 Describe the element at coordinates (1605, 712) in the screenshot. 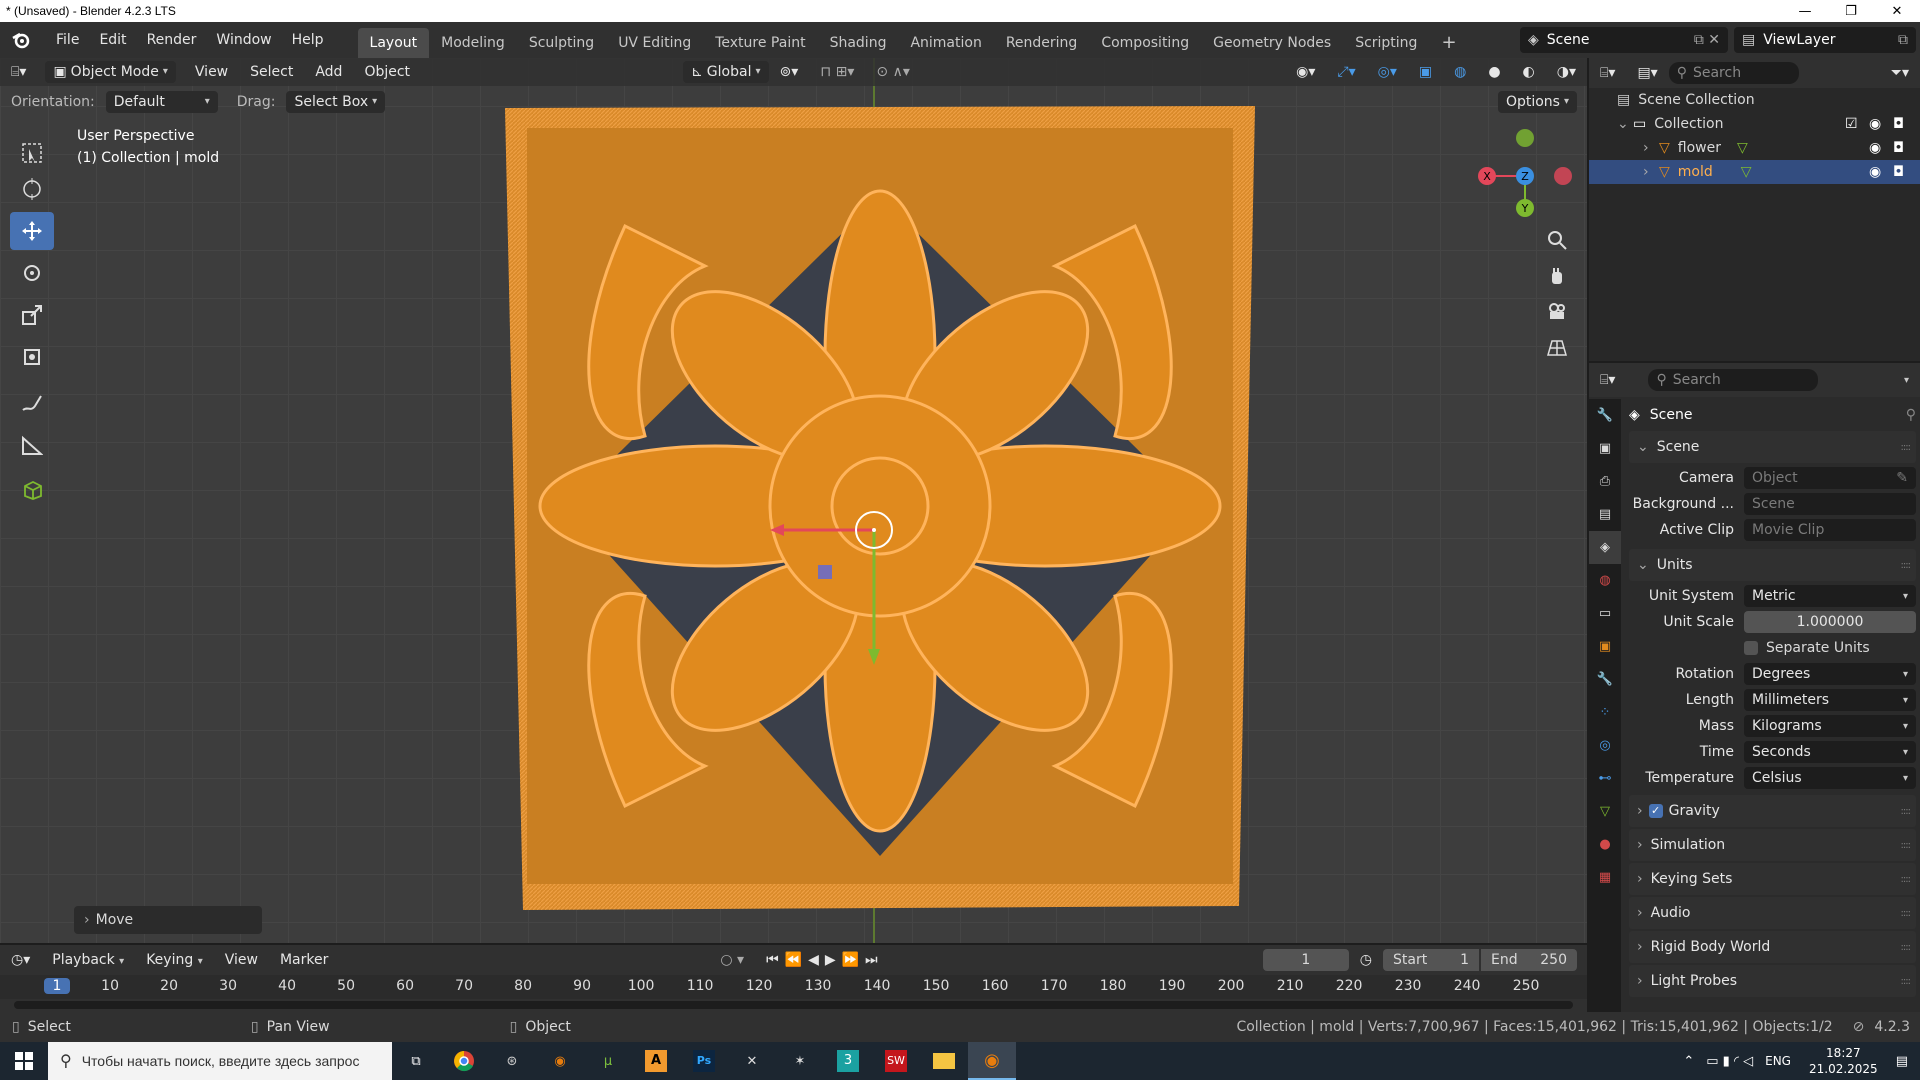

I see `particles-tab-icon: ⁘` at that location.